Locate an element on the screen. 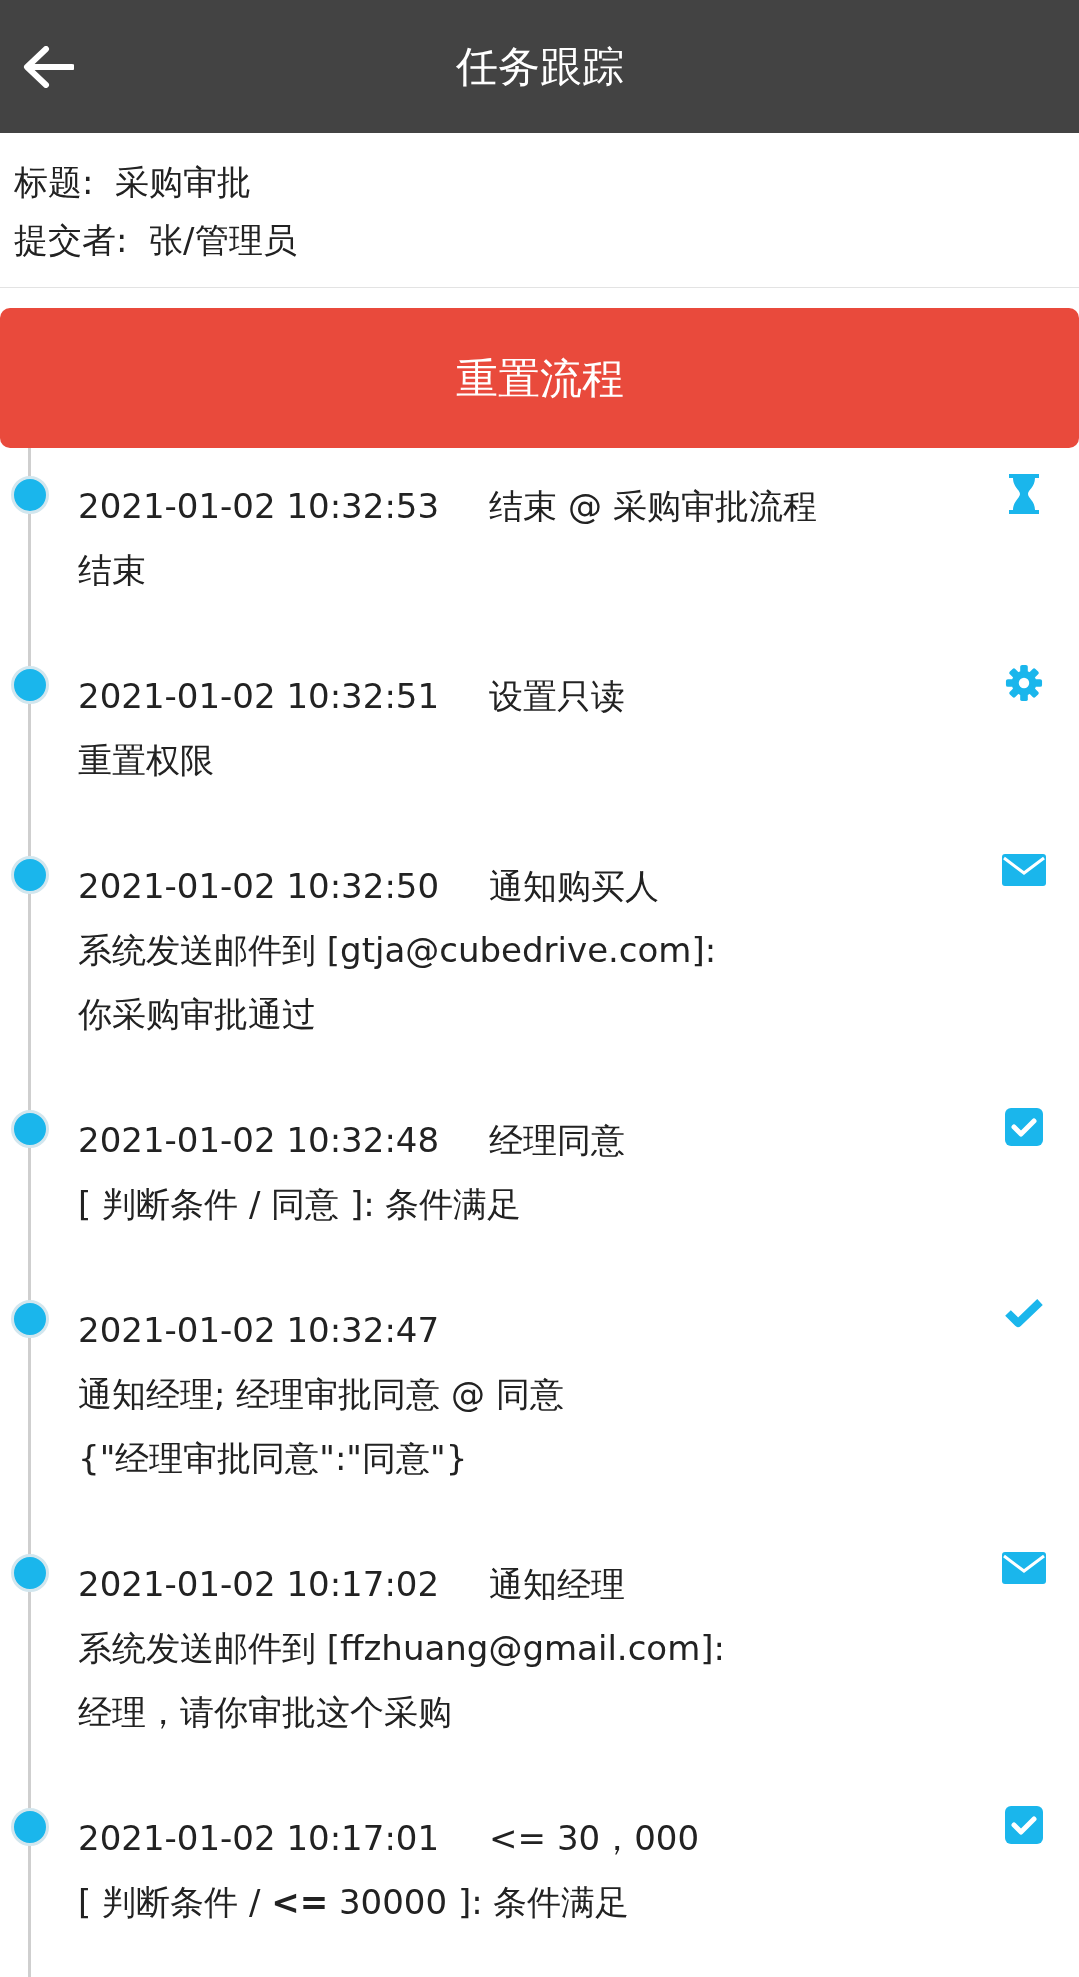  timestamp: 2021-01-02 10:32:50 is located at coordinates (259, 886).